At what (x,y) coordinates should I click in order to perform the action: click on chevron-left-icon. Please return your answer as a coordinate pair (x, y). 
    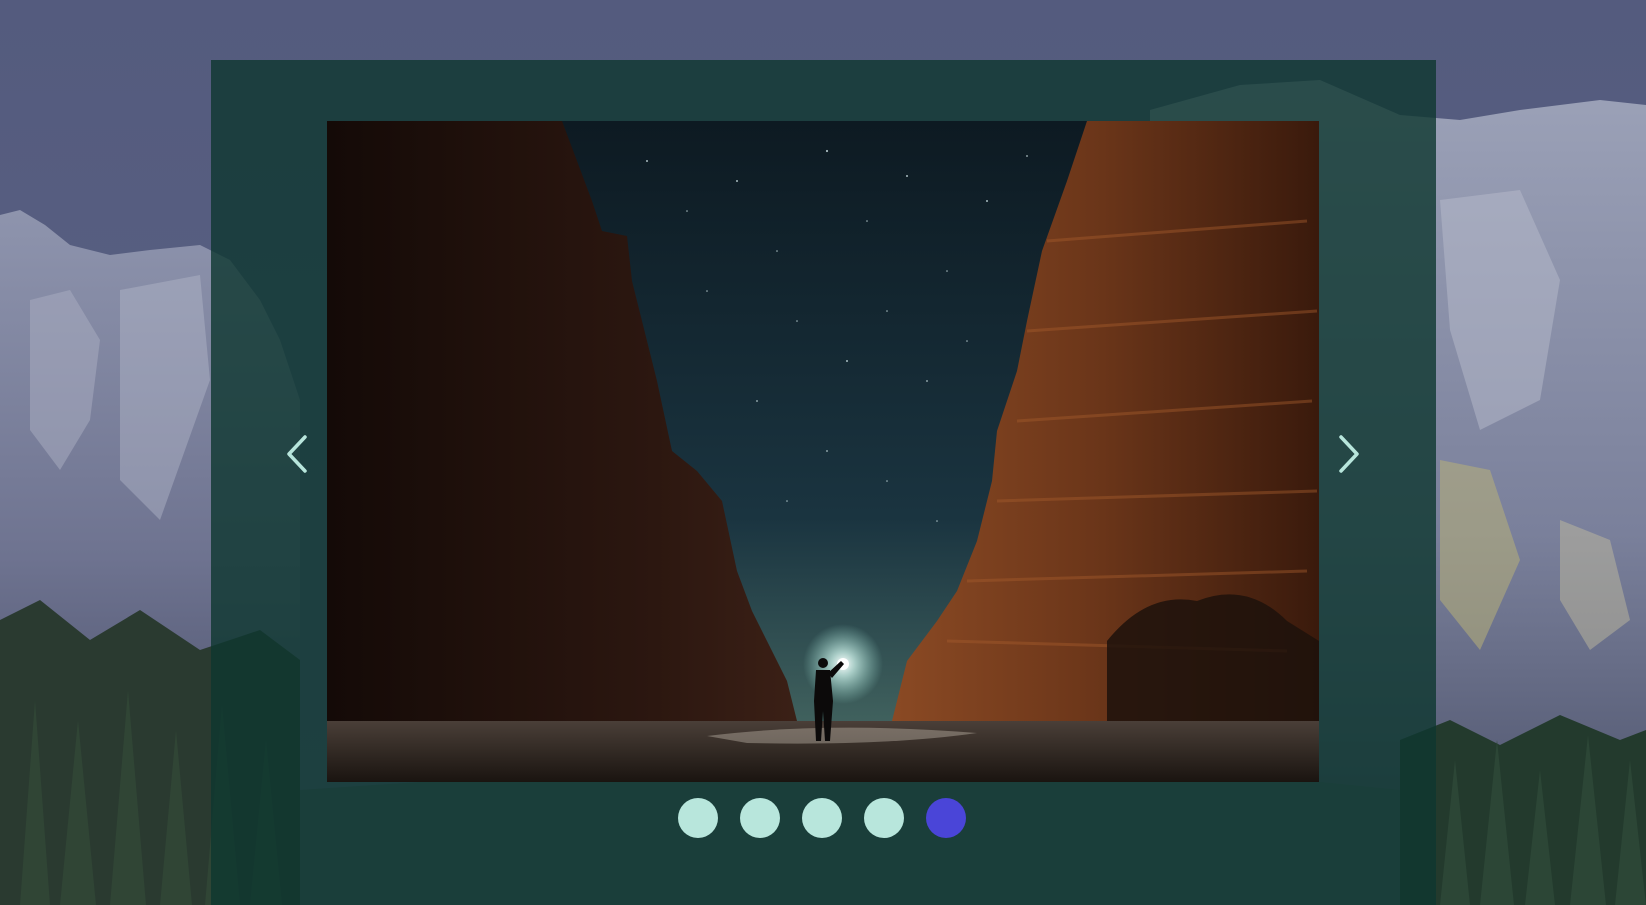
    Looking at the image, I should click on (297, 454).